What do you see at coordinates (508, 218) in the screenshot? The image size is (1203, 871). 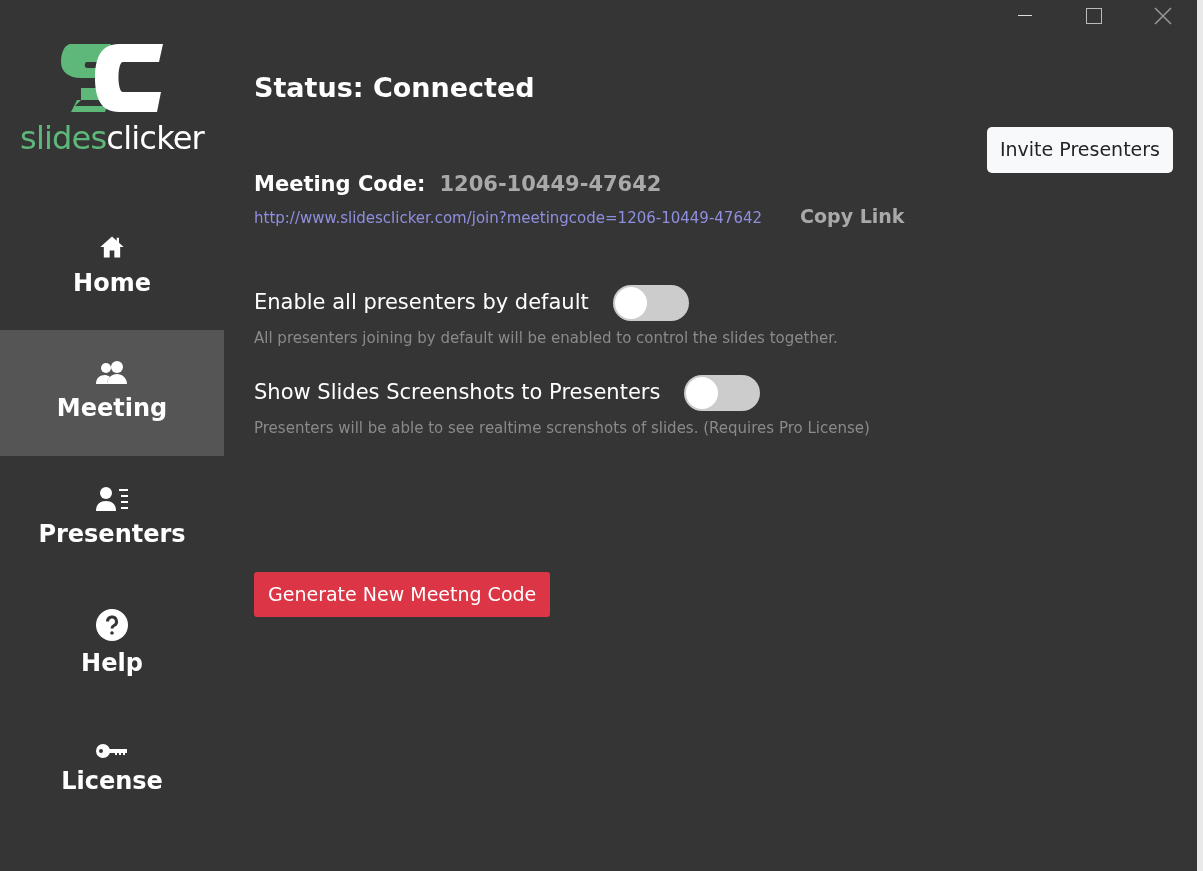 I see `join-link: http://www.slidesclicker.com/join?meetingcode=1206-10449-47642` at bounding box center [508, 218].